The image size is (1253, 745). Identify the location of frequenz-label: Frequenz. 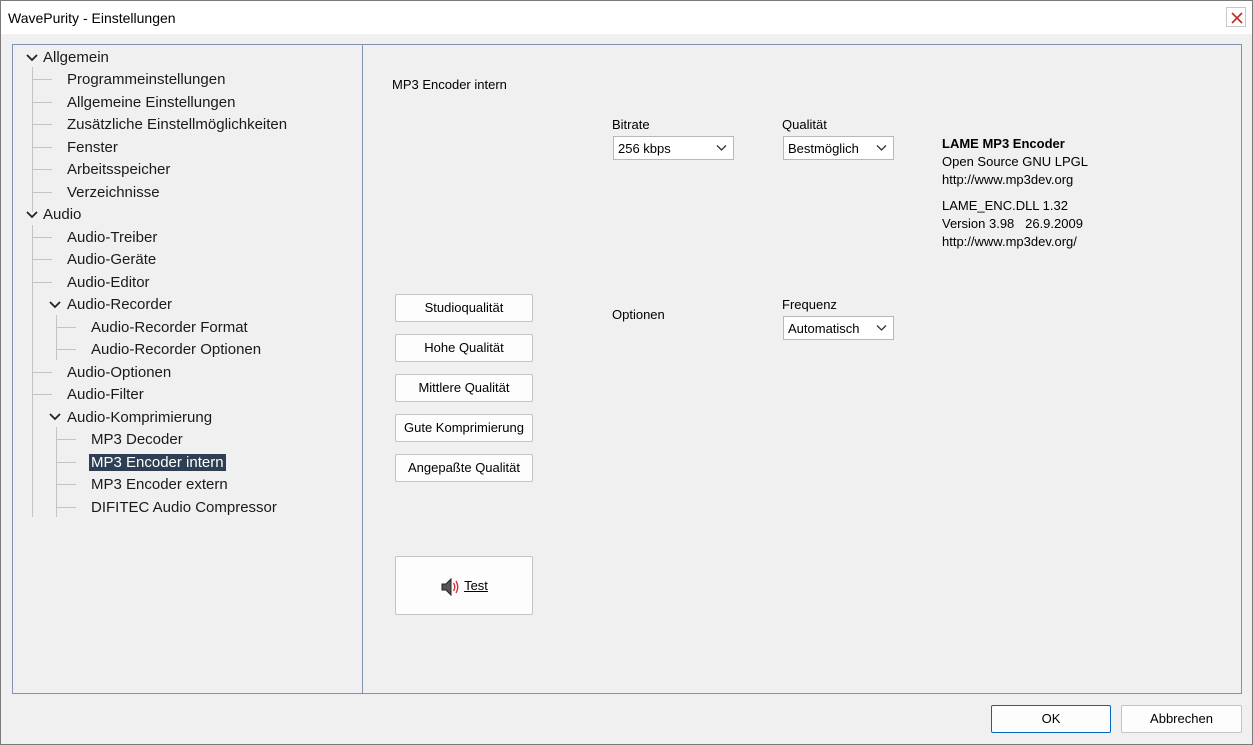
(809, 304).